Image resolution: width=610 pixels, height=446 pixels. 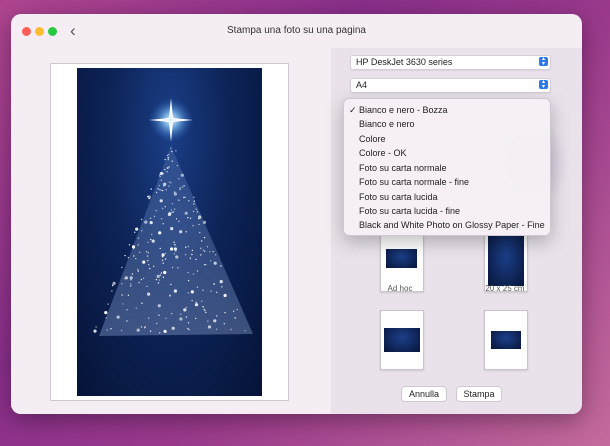 What do you see at coordinates (447, 182) in the screenshot?
I see `dropdown-item: Foto su carta normale - fine` at bounding box center [447, 182].